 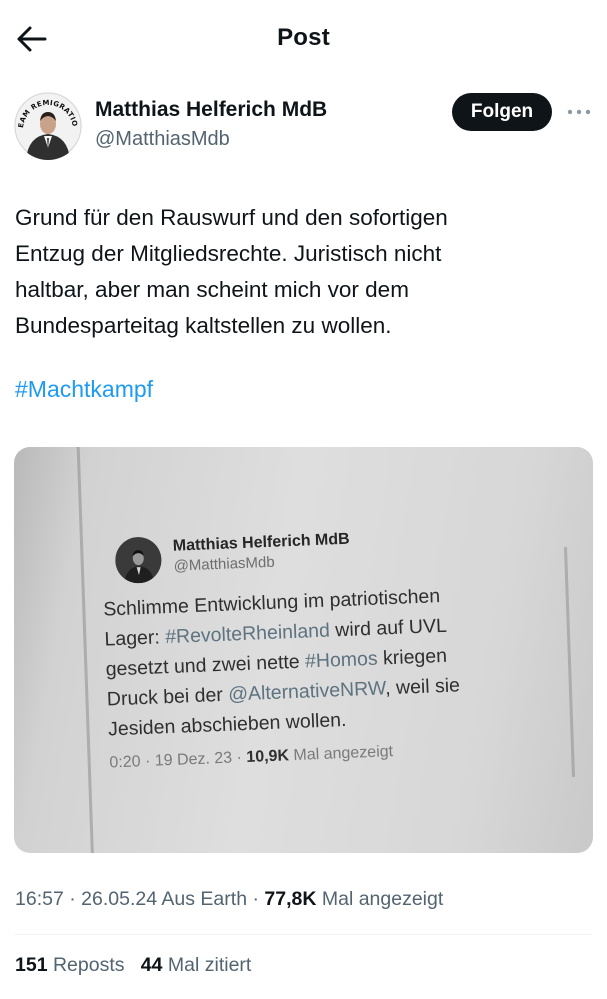 What do you see at coordinates (306, 691) in the screenshot?
I see `embedded-mention: @AlternativeNRW` at bounding box center [306, 691].